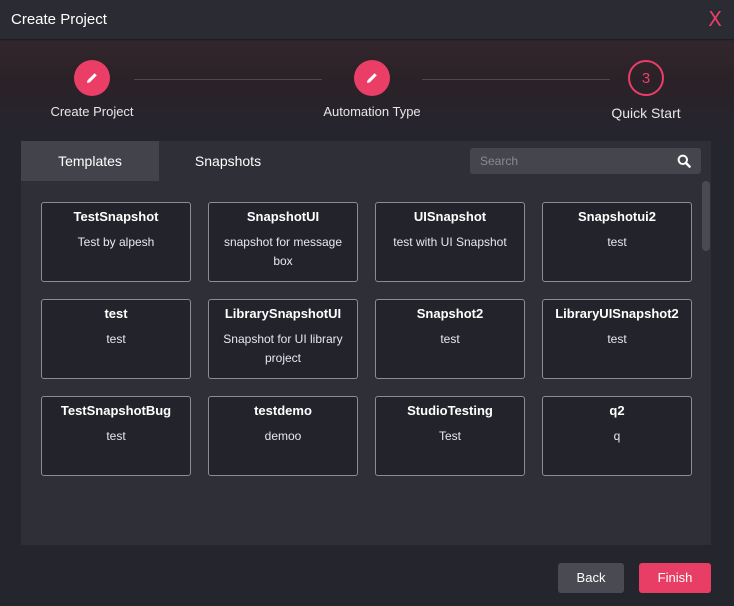  I want to click on tab-bar: Templates Snapshots, so click(159, 161).